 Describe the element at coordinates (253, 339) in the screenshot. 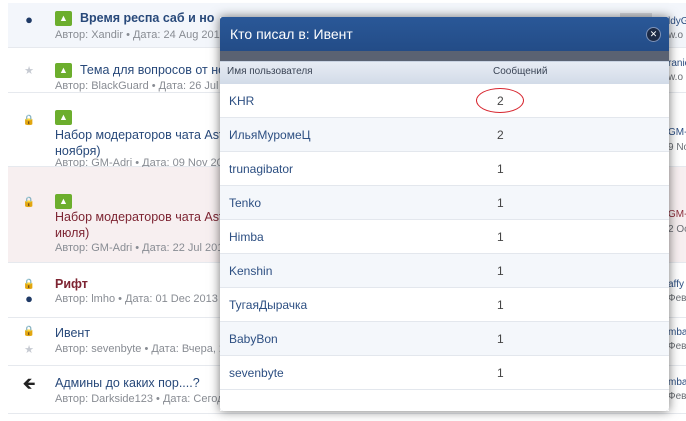

I see `user-link: BabyBon` at that location.